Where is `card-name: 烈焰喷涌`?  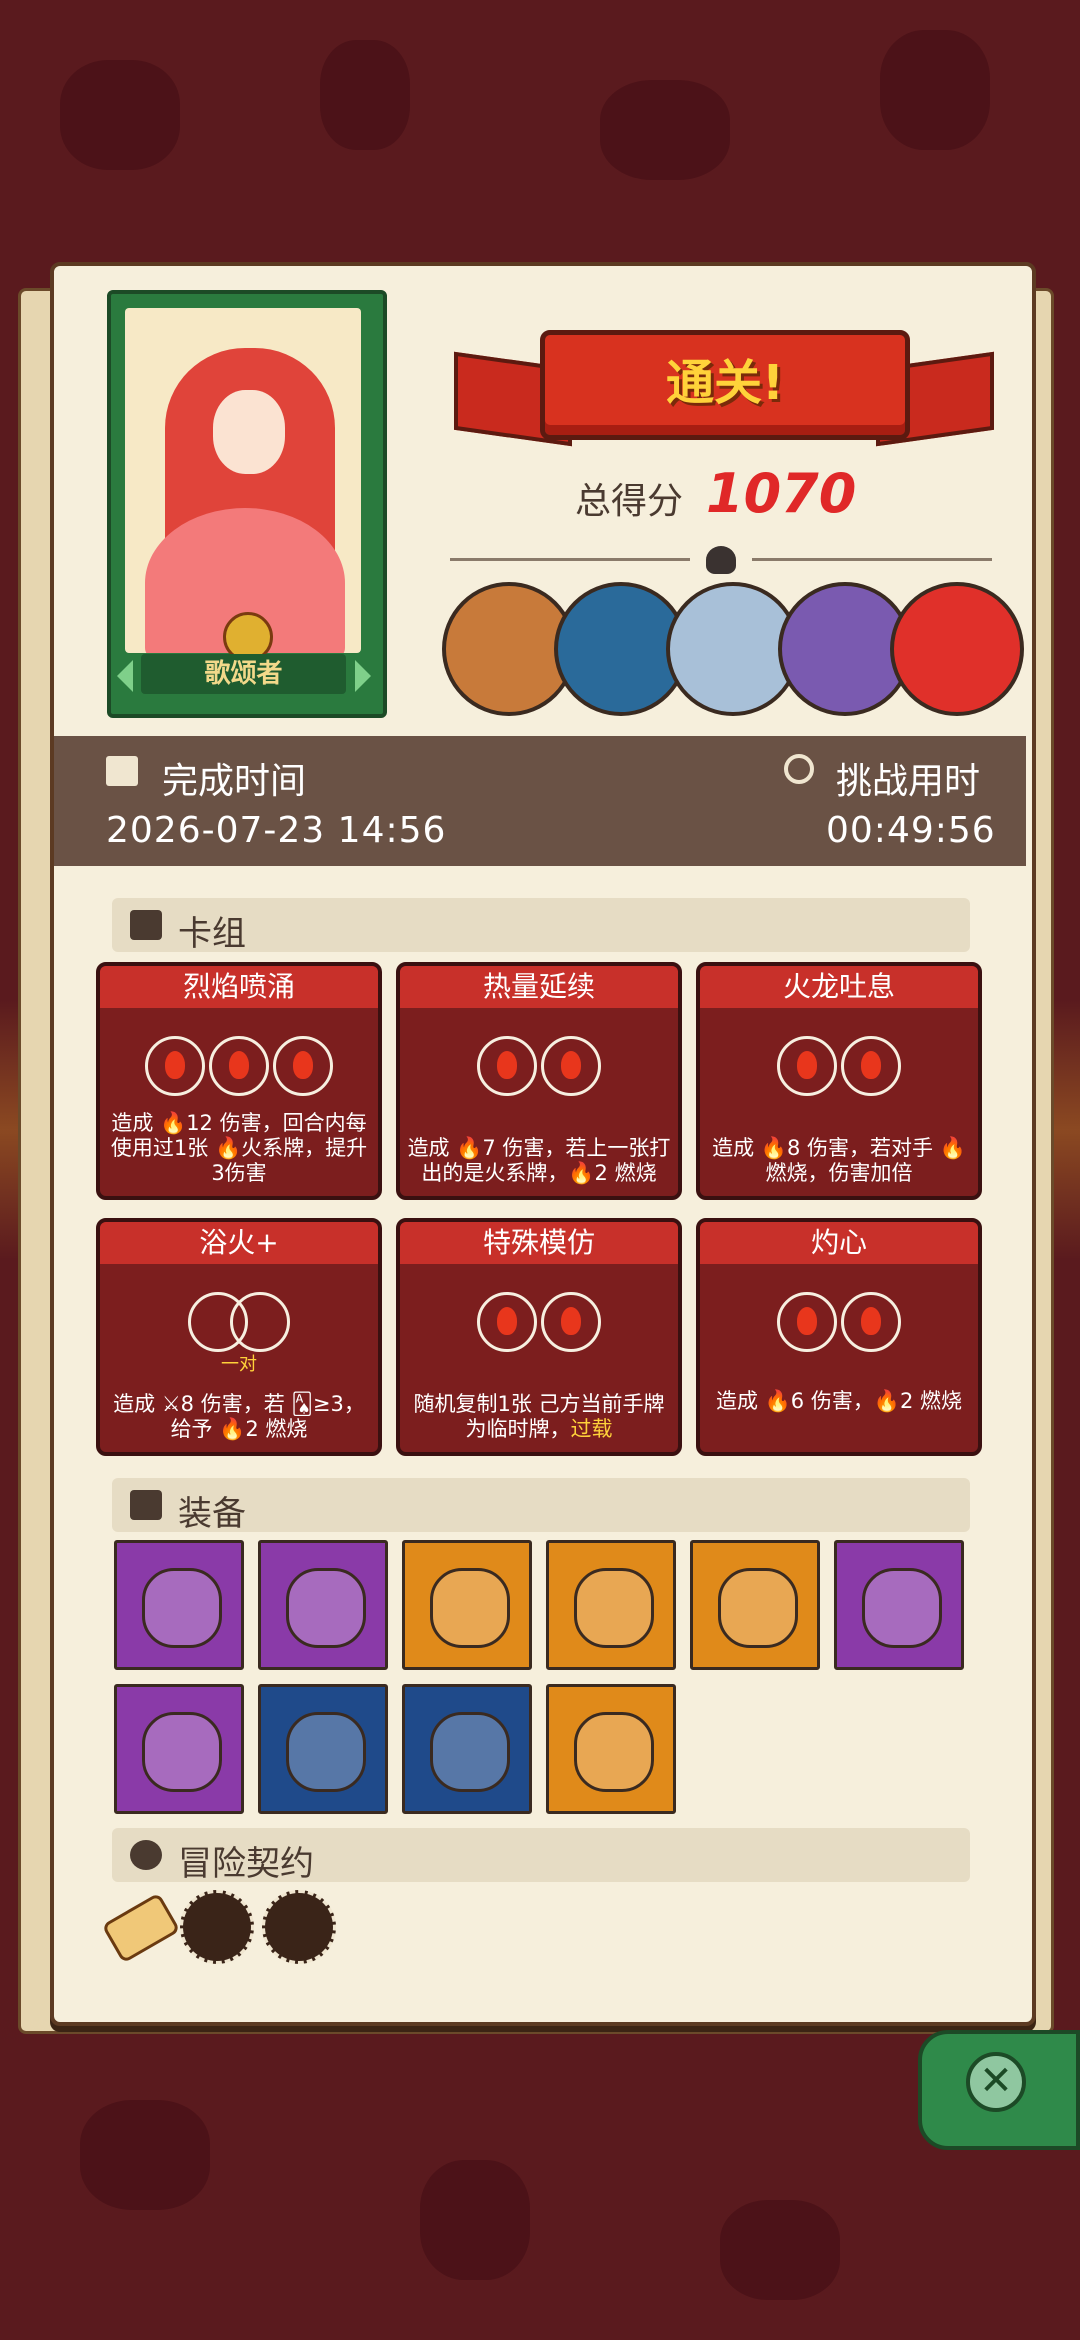
card-name: 烈焰喷涌 is located at coordinates (239, 987).